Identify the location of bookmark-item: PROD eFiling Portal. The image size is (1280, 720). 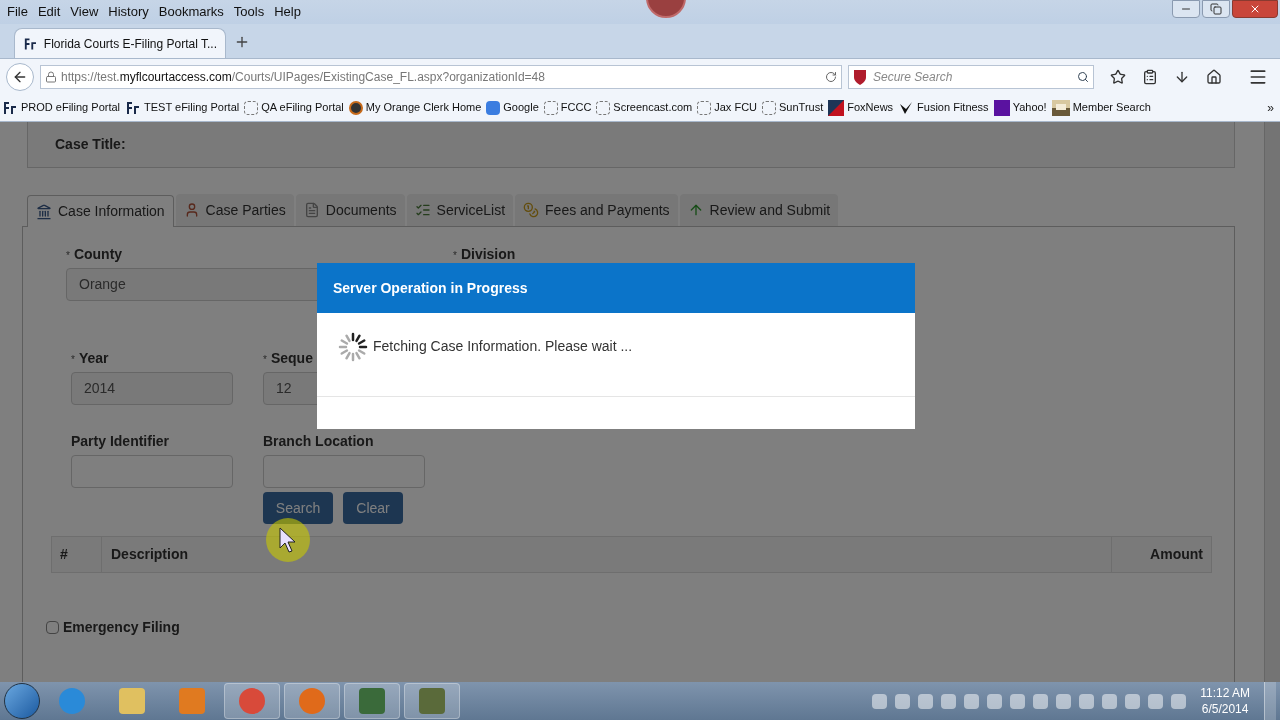
(61, 107).